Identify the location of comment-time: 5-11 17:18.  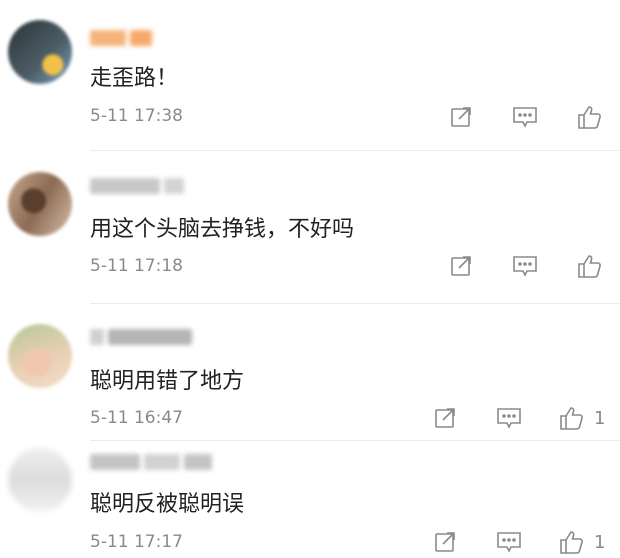
(136, 266).